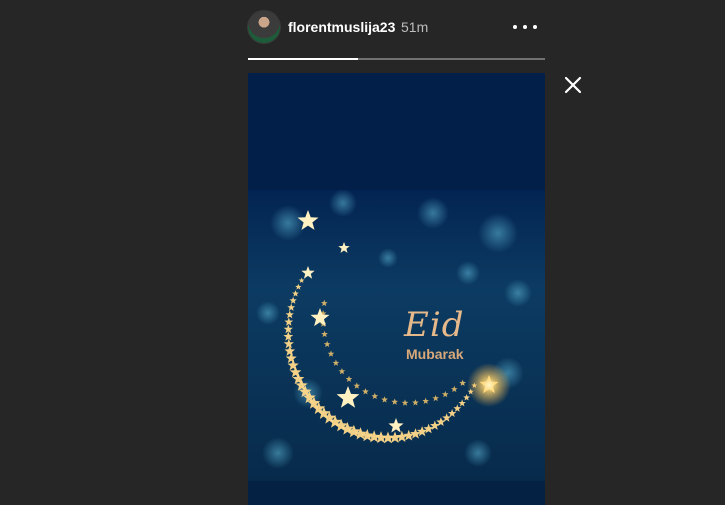  What do you see at coordinates (396, 27) in the screenshot?
I see `story-header: florentmuslija23 51m` at bounding box center [396, 27].